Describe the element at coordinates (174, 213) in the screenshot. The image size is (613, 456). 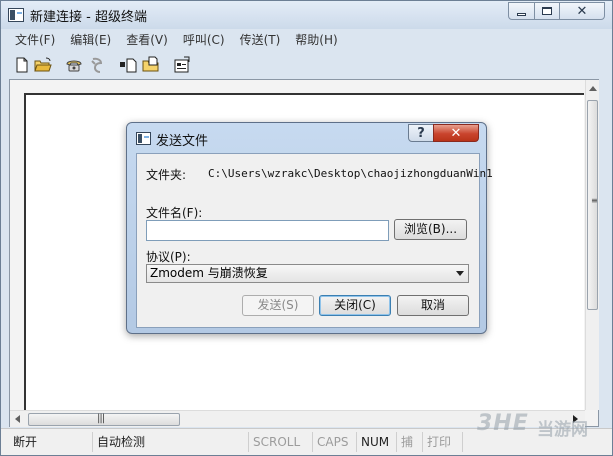
I see `filename-label: 文件名(F):` at that location.